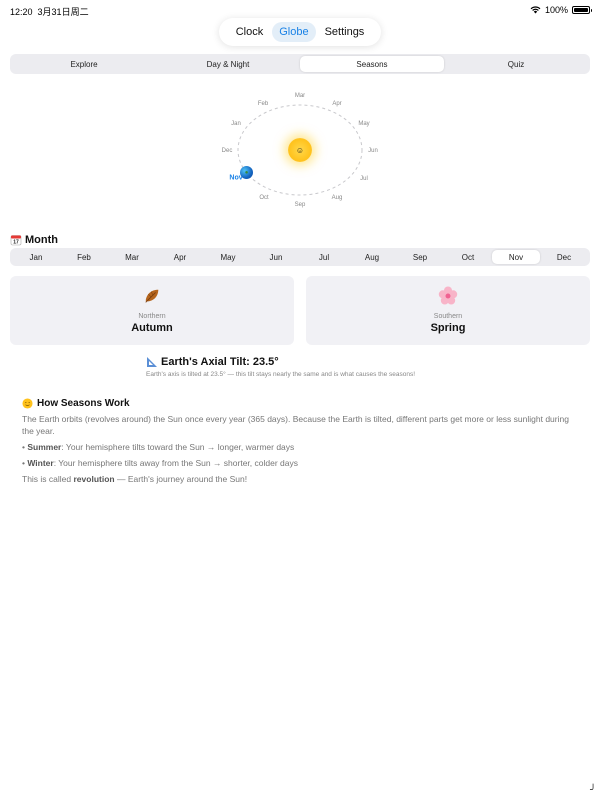  Describe the element at coordinates (84, 64) in the screenshot. I see `tab-explore: Explore` at that location.